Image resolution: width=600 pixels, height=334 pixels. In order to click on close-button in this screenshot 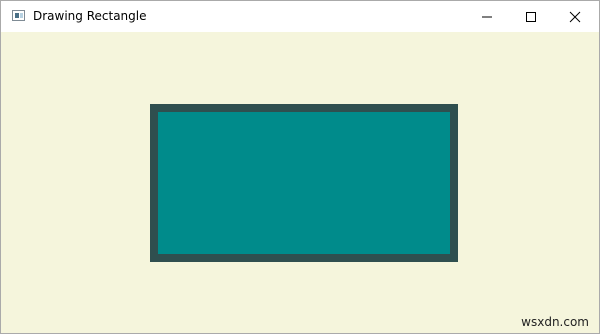, I will do `click(574, 16)`.